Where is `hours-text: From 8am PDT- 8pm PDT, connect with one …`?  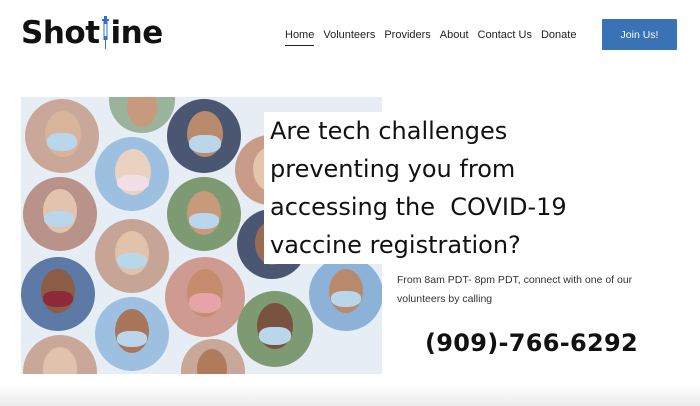 hours-text: From 8am PDT- 8pm PDT, connect with one … is located at coordinates (515, 289).